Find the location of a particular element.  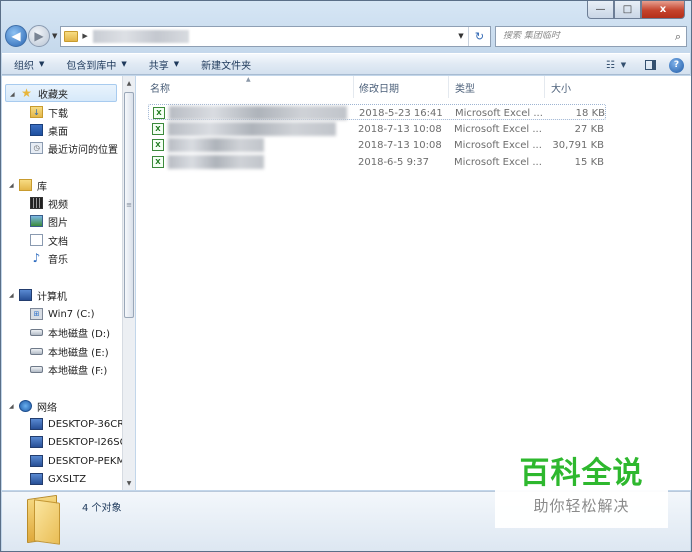

search-icon: ⌕ is located at coordinates (678, 37).